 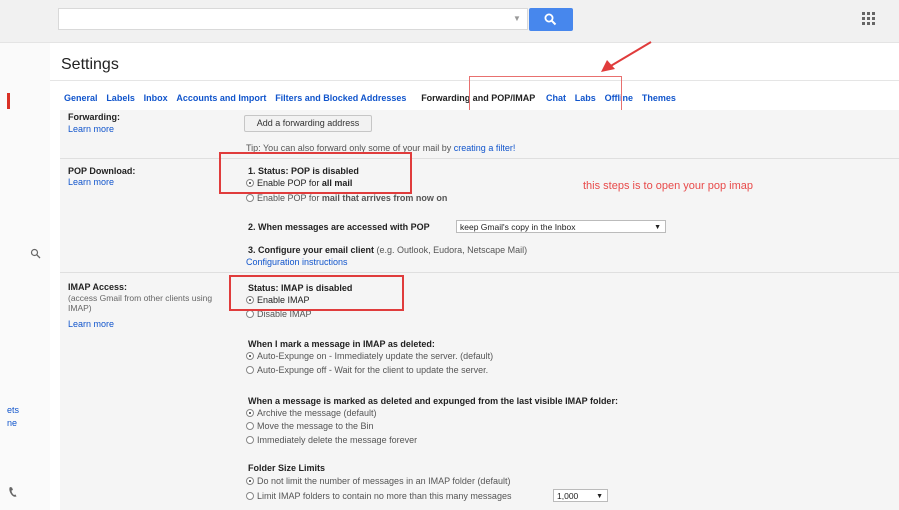 I want to click on tab-inbox: Inbox, so click(x=156, y=98).